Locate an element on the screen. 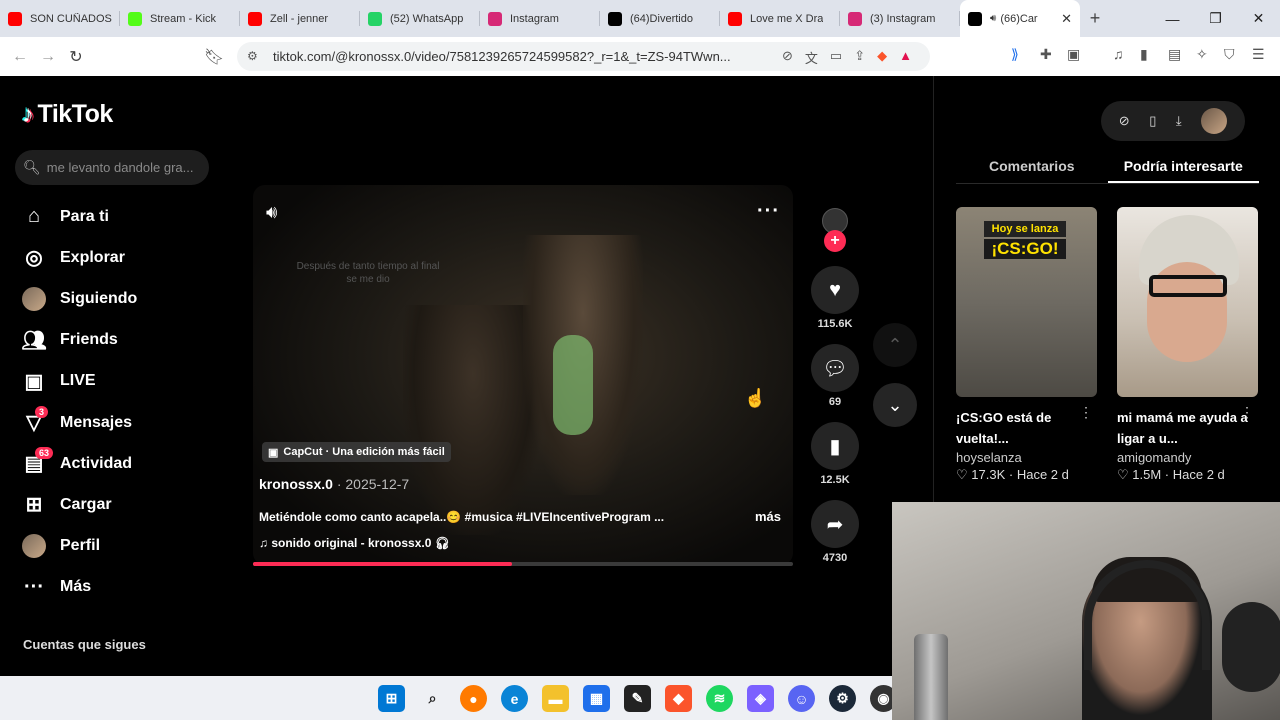  next-video-button: ⌄ is located at coordinates (895, 405).